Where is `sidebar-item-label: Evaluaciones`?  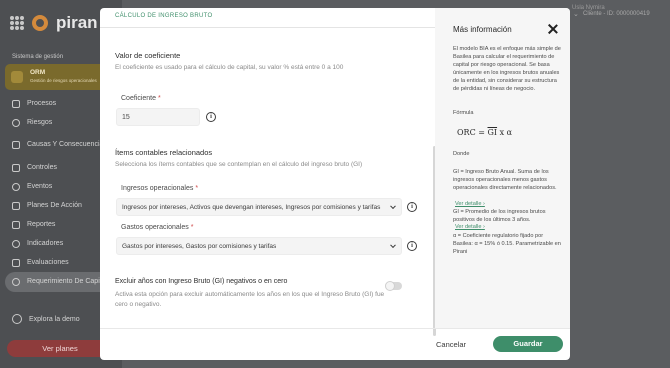 sidebar-item-label: Evaluaciones is located at coordinates (48, 262).